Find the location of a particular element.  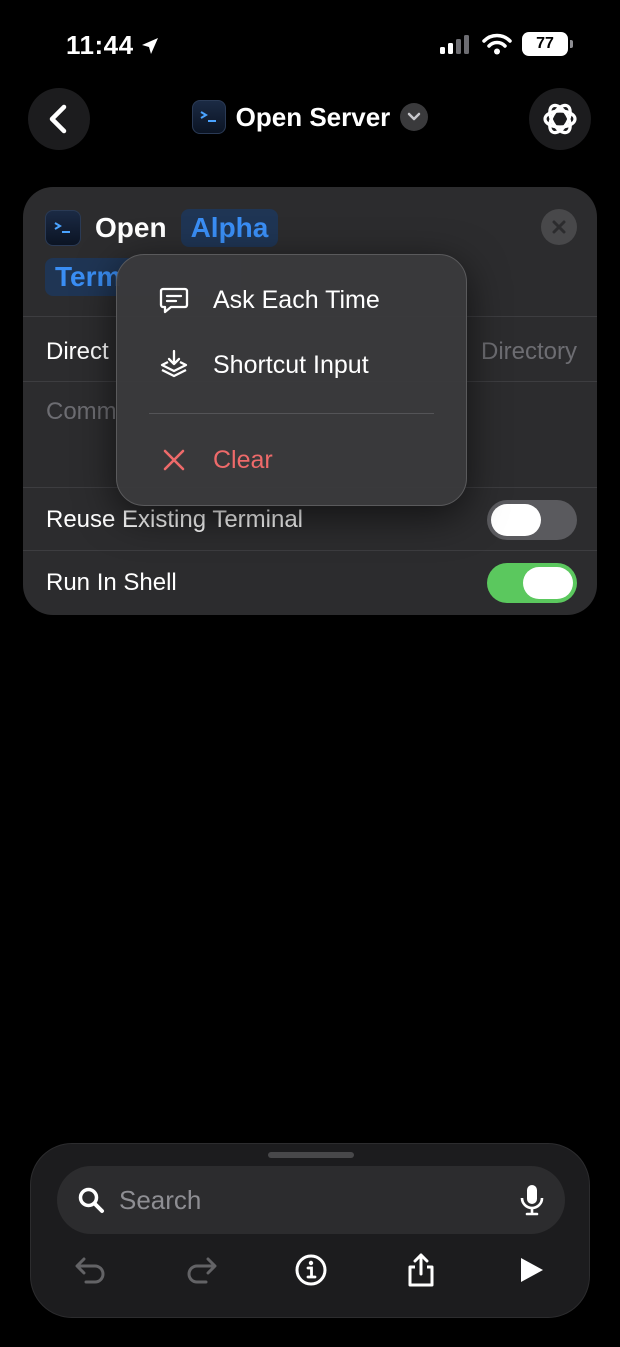

cellular-signal-icon is located at coordinates (454, 44).